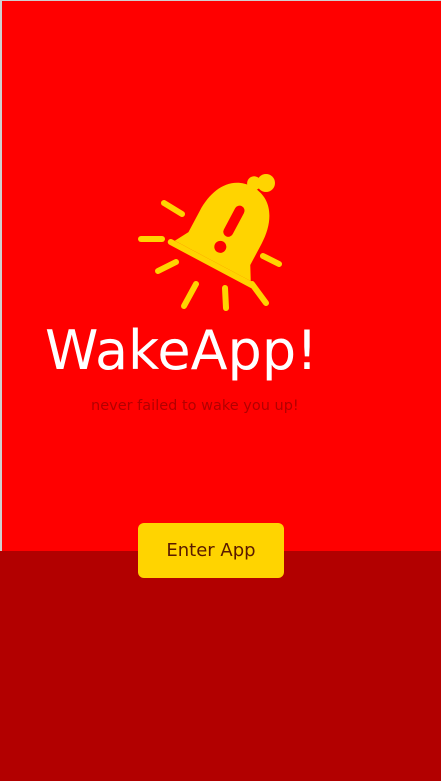 This screenshot has height=781, width=441. Describe the element at coordinates (195, 406) in the screenshot. I see `app-tagline: never failed to wake you up!` at that location.